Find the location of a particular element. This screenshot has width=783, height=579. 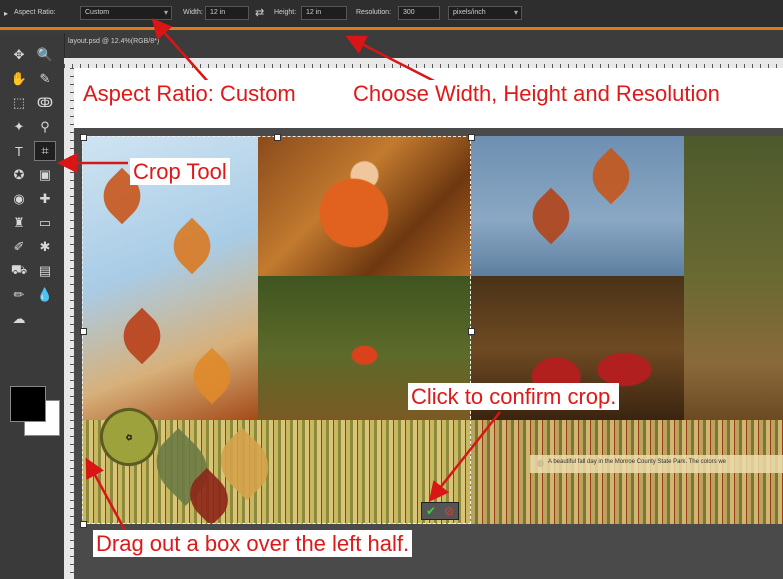

magic-wand-tool-icon: ✦ is located at coordinates (19, 127).